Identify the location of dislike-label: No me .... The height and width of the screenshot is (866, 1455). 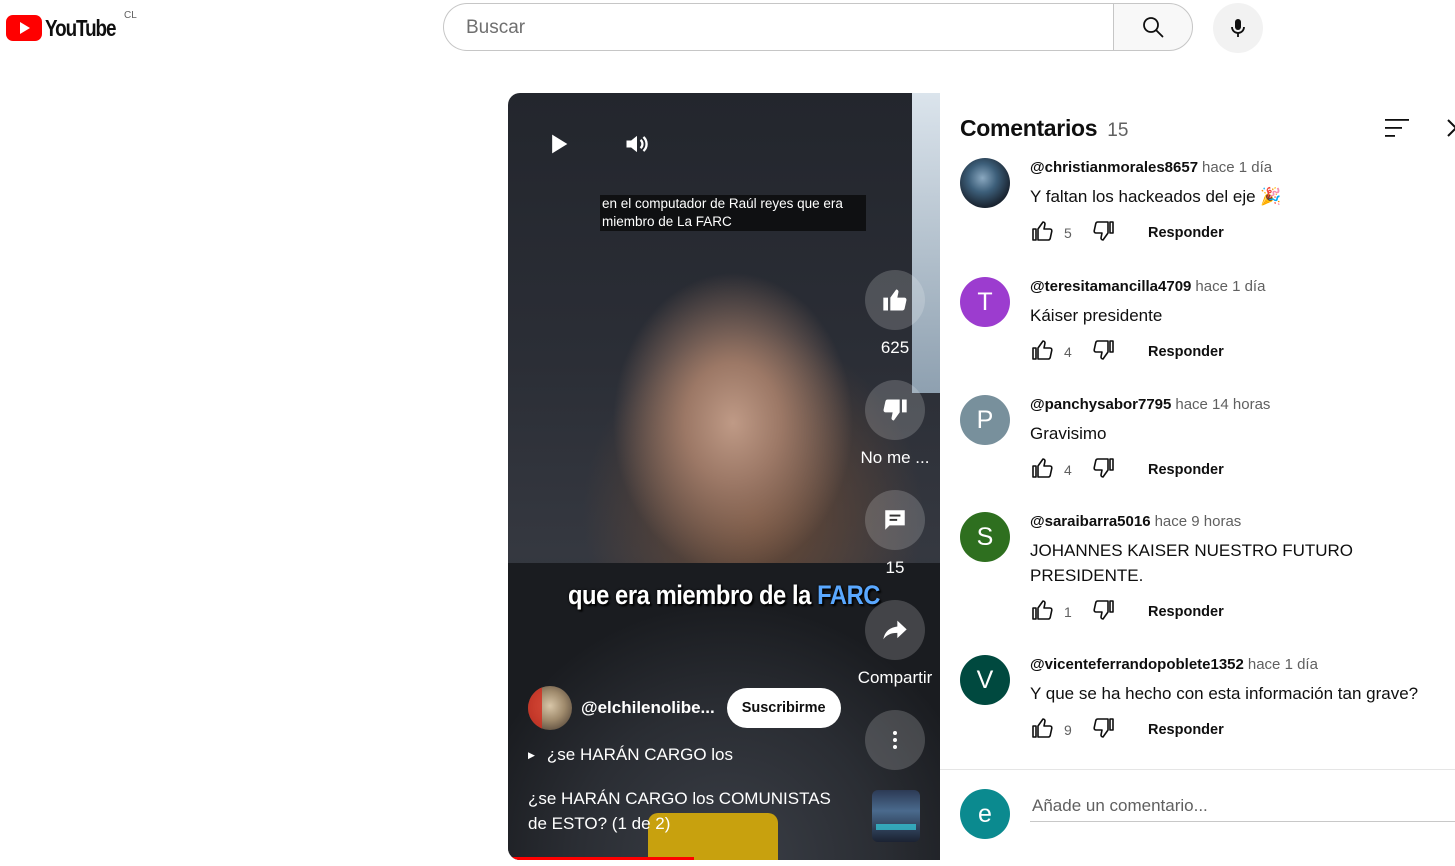
(895, 457).